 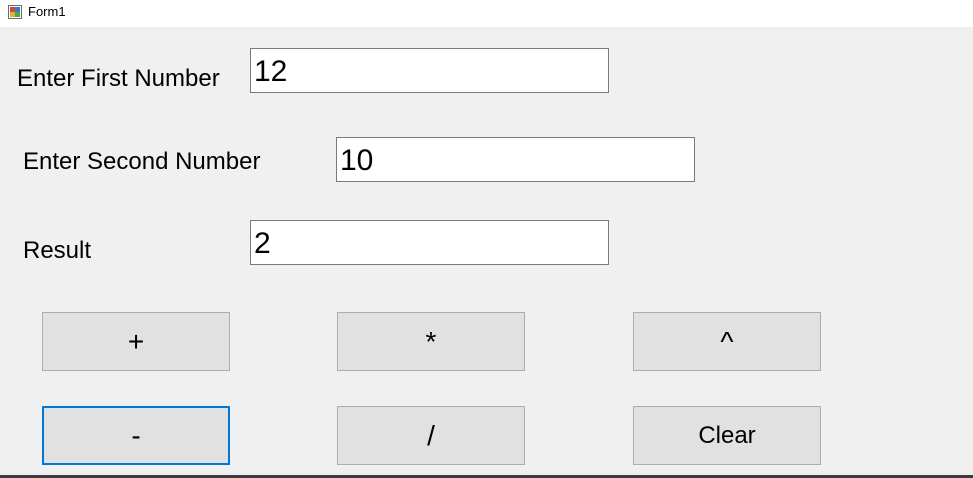 I want to click on add-button: +, so click(x=136, y=341).